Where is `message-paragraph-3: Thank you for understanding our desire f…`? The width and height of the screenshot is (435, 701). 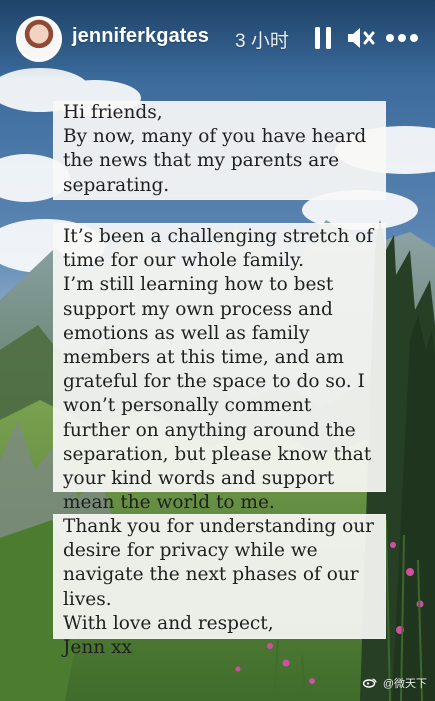
message-paragraph-3: Thank you for understanding our desire f… is located at coordinates (219, 587).